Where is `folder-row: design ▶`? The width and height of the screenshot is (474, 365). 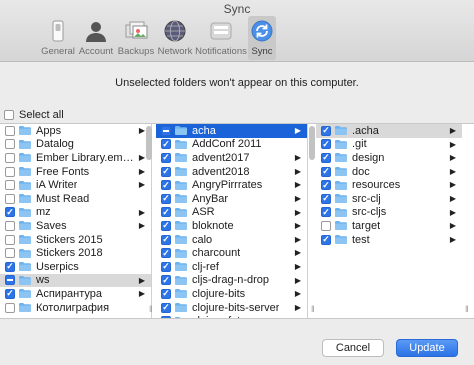 folder-row: design ▶ is located at coordinates (389, 158).